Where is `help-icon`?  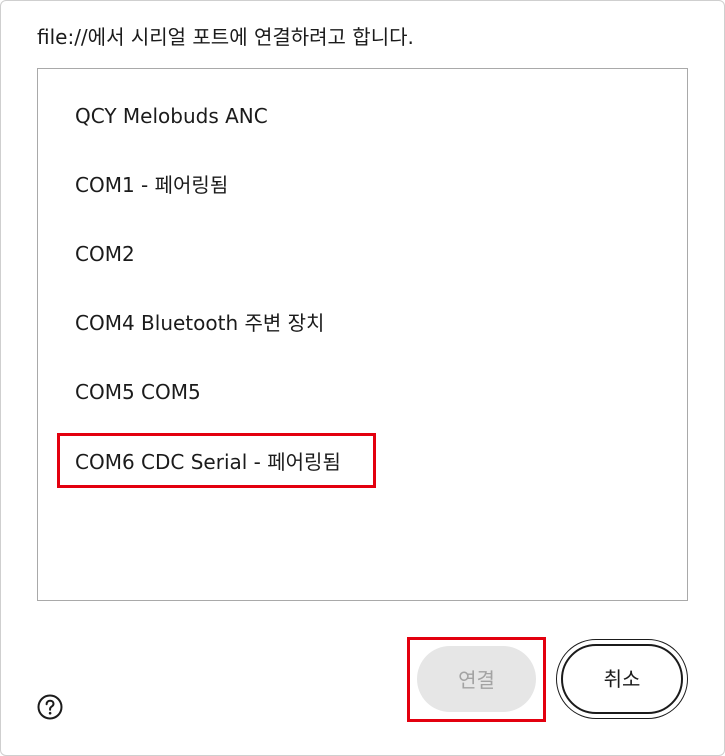 help-icon is located at coordinates (50, 707).